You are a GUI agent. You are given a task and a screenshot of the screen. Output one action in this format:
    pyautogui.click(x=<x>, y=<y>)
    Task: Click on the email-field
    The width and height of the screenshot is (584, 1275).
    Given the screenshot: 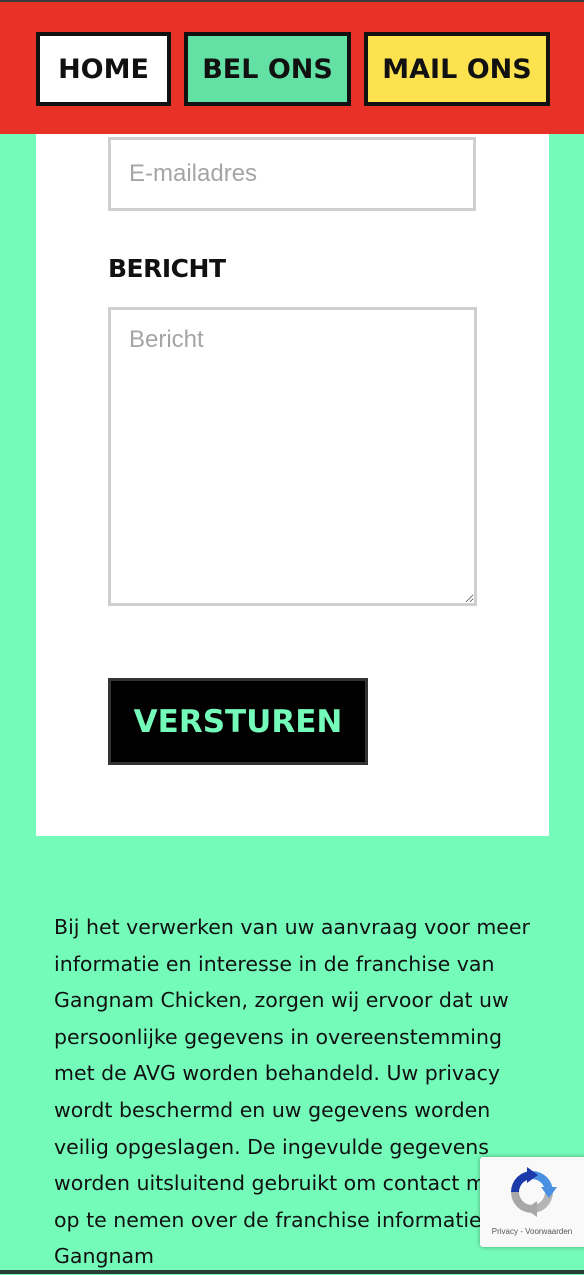 What is the action you would take?
    pyautogui.click(x=292, y=174)
    